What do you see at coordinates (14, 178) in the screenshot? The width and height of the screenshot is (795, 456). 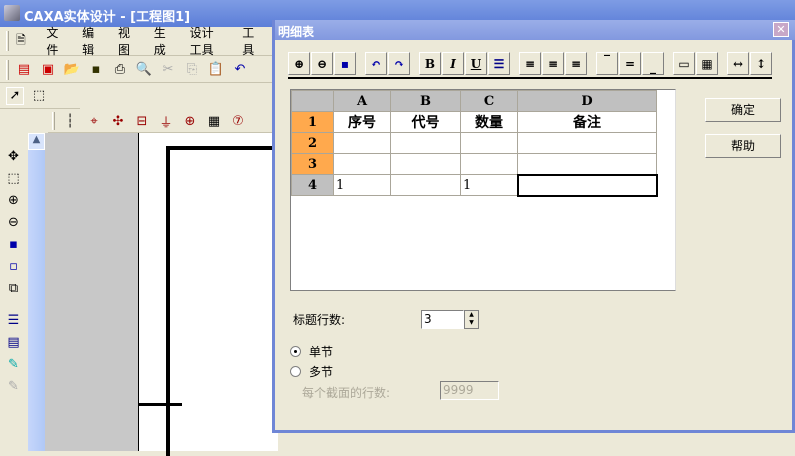 I see `zoom-window-icon: ⬚` at bounding box center [14, 178].